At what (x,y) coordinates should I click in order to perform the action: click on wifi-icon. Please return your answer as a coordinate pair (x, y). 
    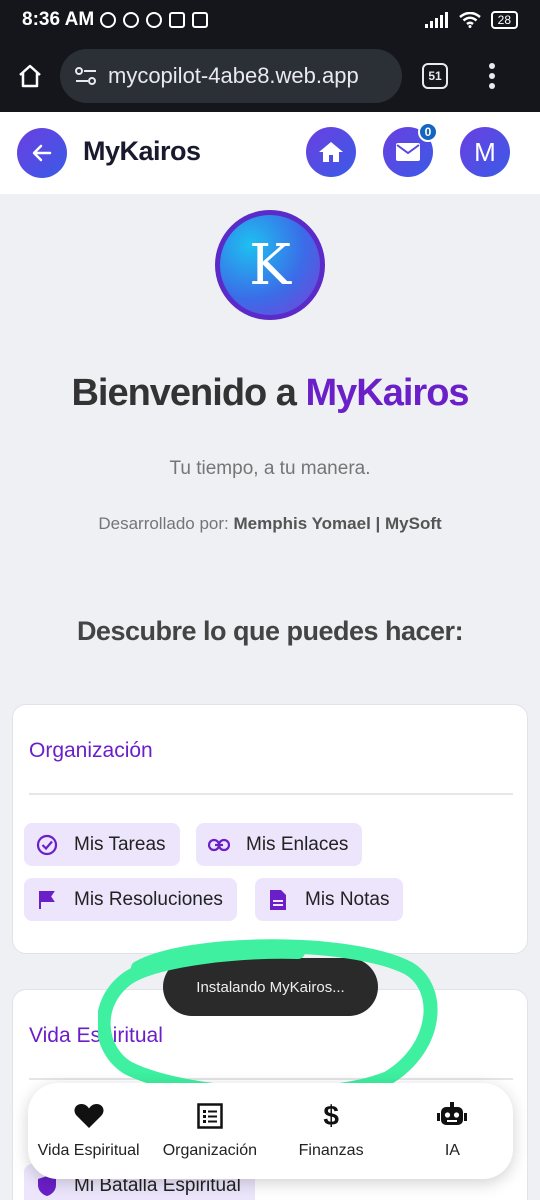
    Looking at the image, I should click on (469, 20).